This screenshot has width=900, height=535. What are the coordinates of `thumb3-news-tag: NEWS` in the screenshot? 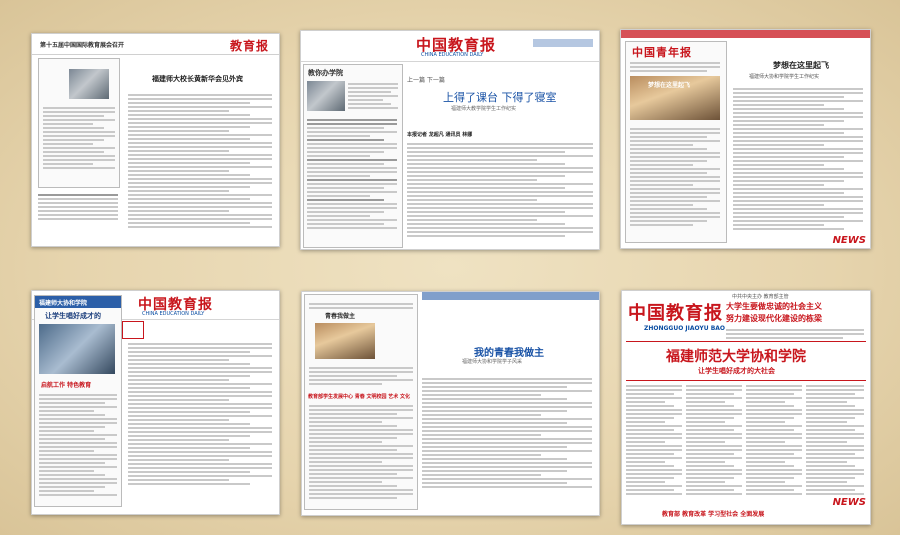 It's located at (849, 240).